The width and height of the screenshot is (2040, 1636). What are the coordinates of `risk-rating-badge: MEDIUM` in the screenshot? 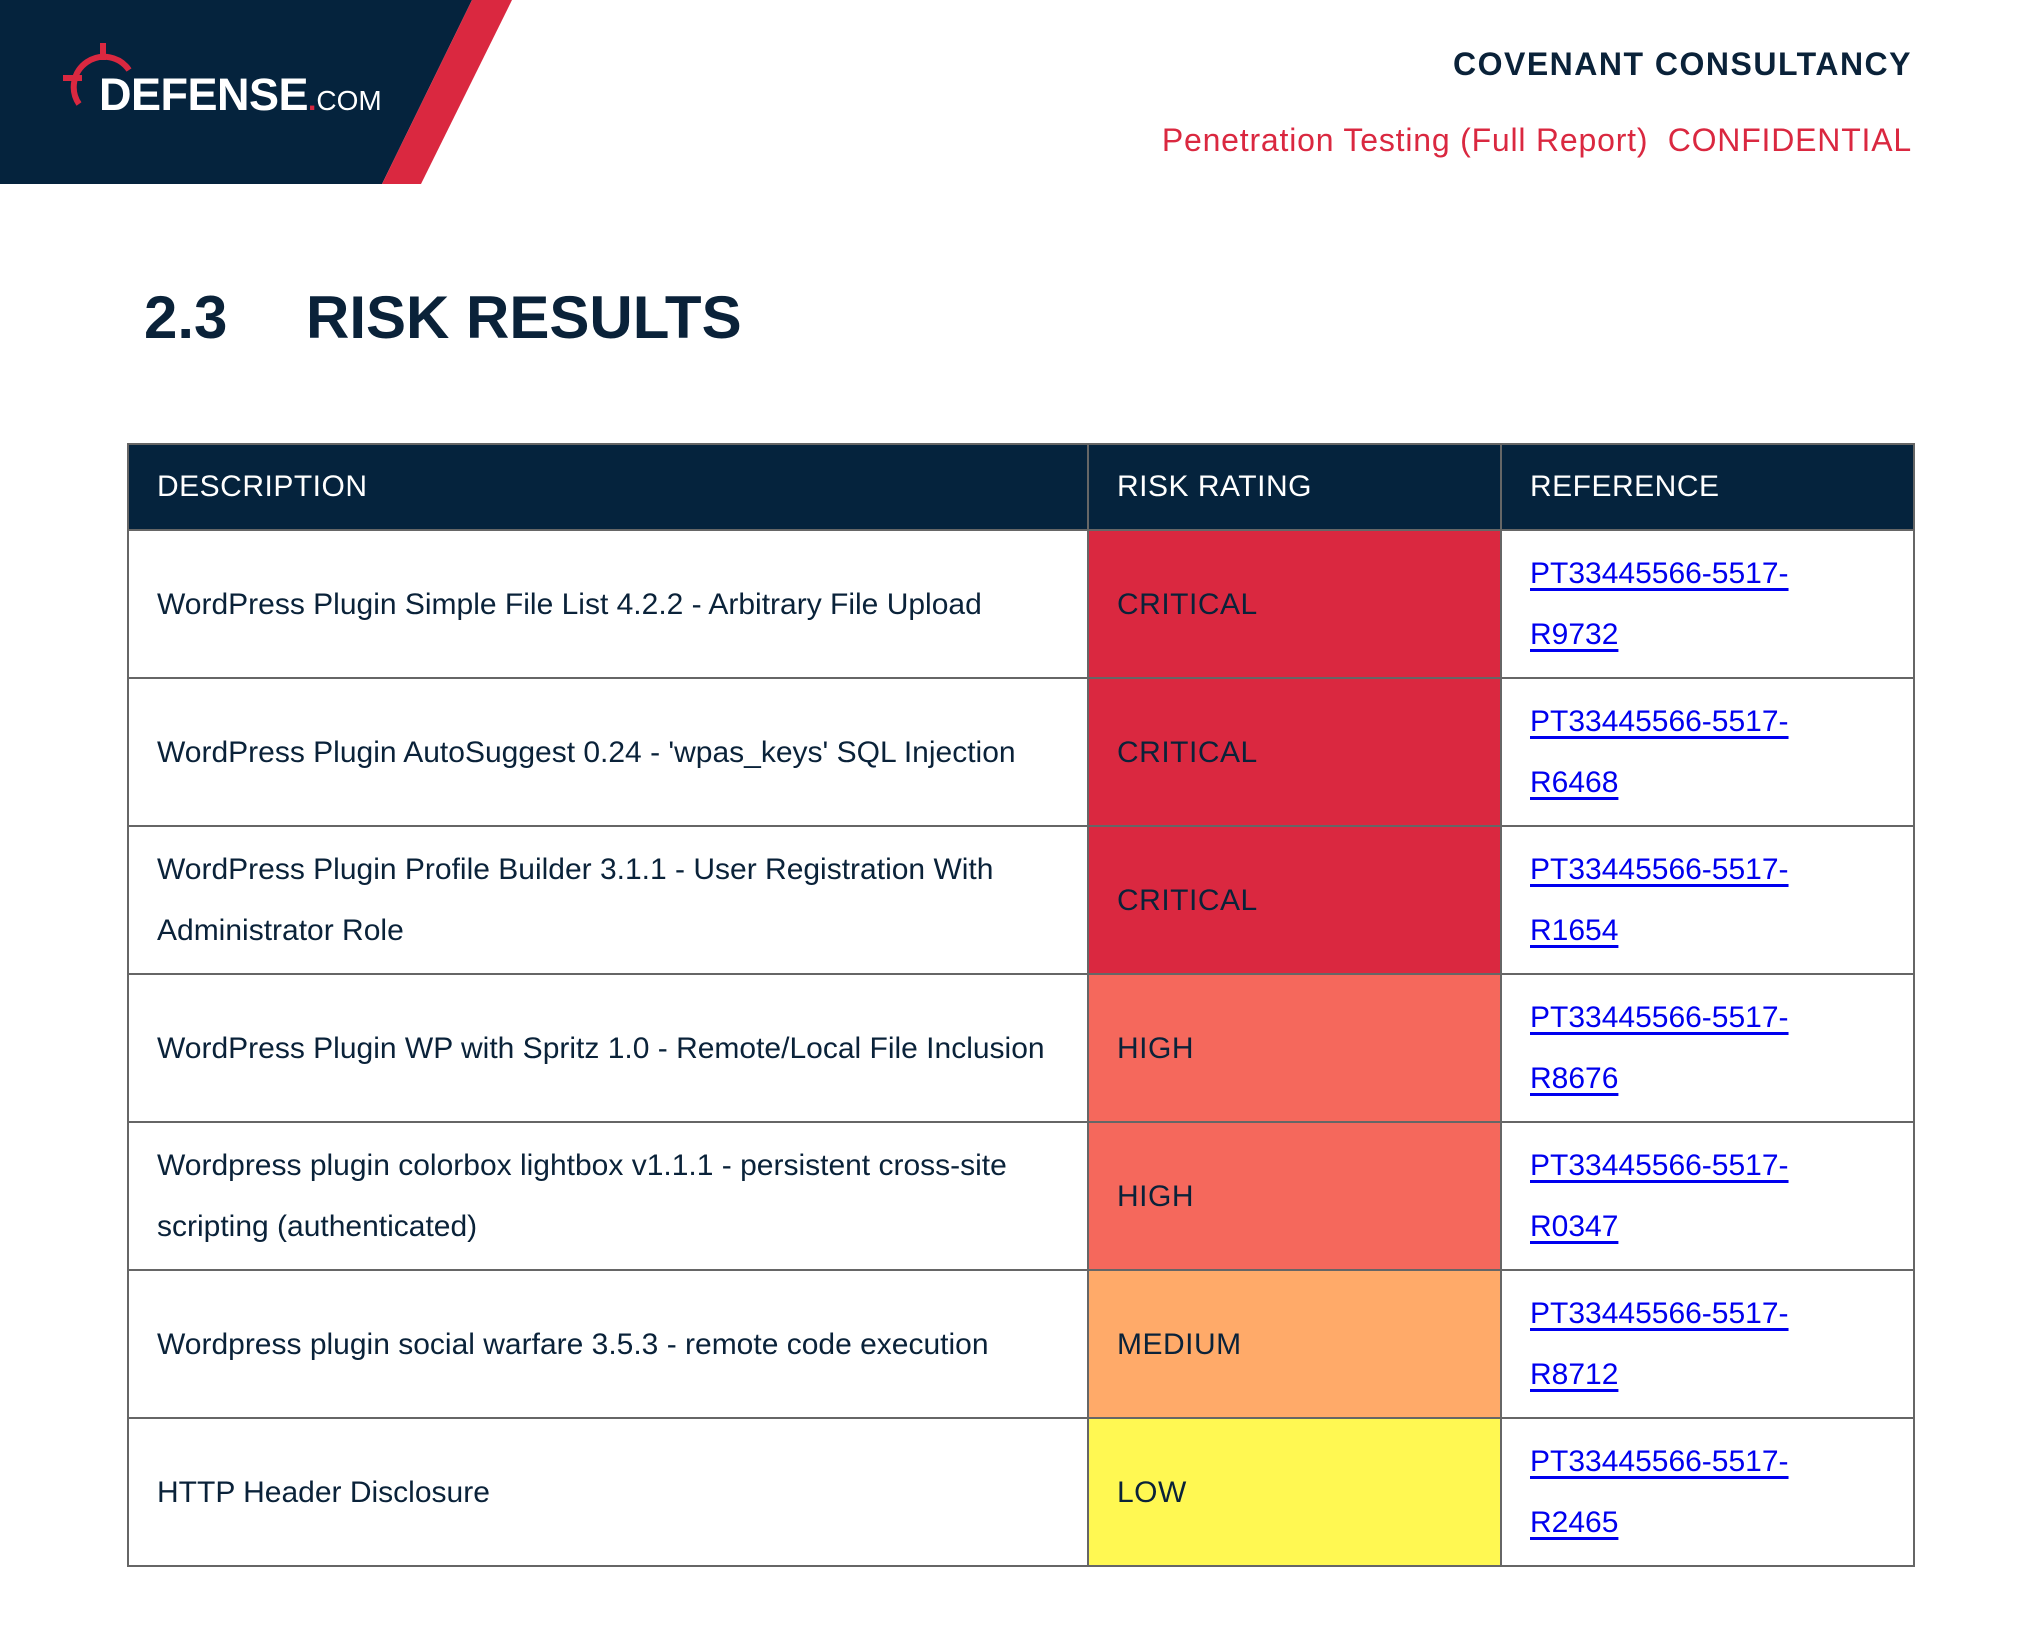 It's located at (1294, 1344).